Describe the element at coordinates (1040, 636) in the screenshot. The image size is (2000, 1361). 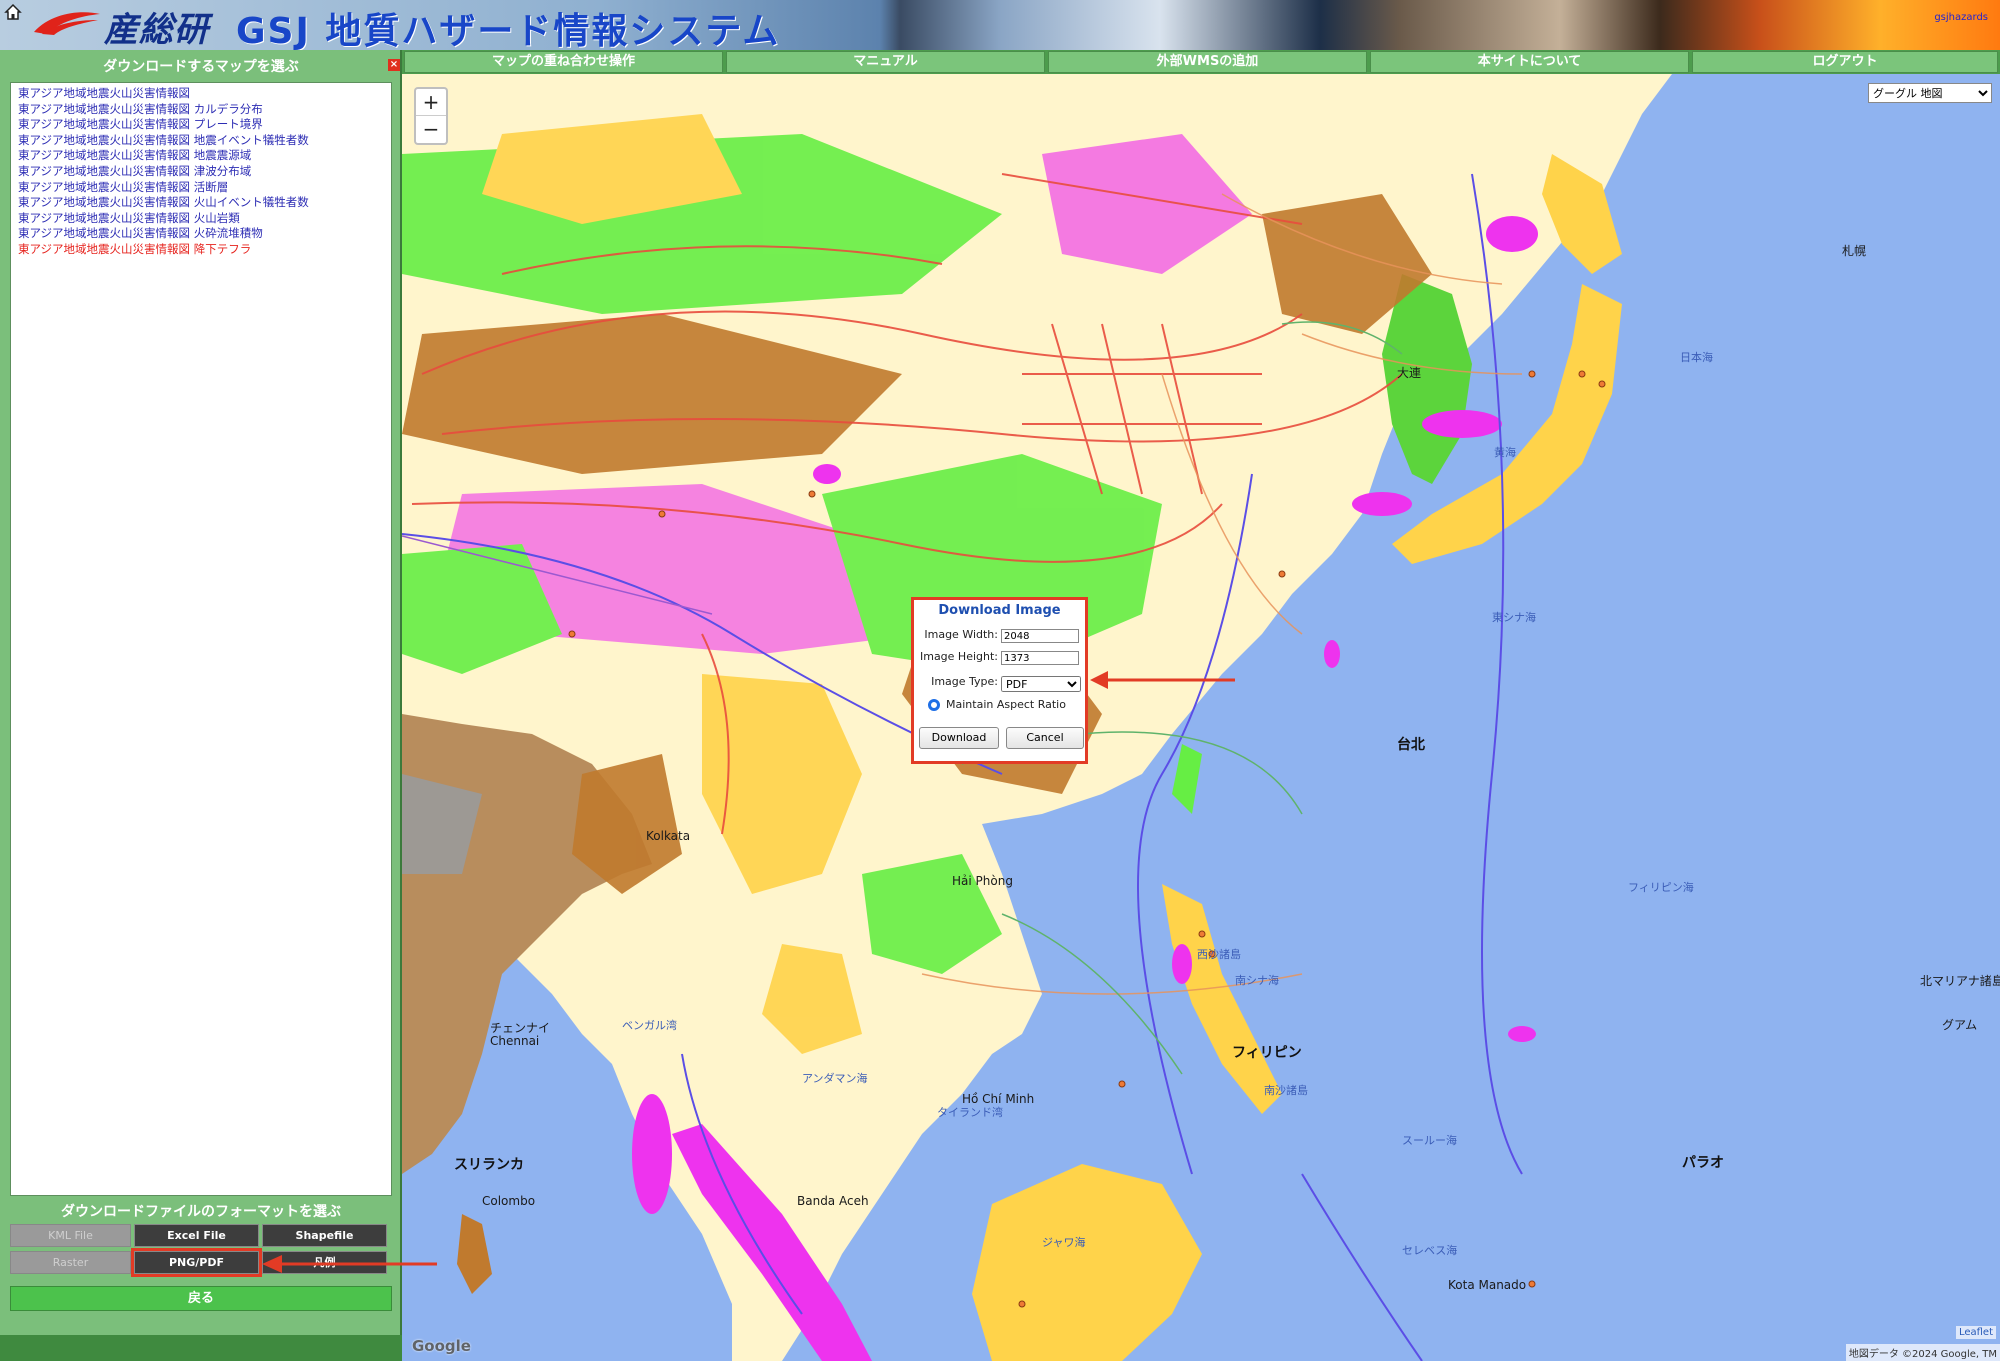
I see `image-width-input` at that location.